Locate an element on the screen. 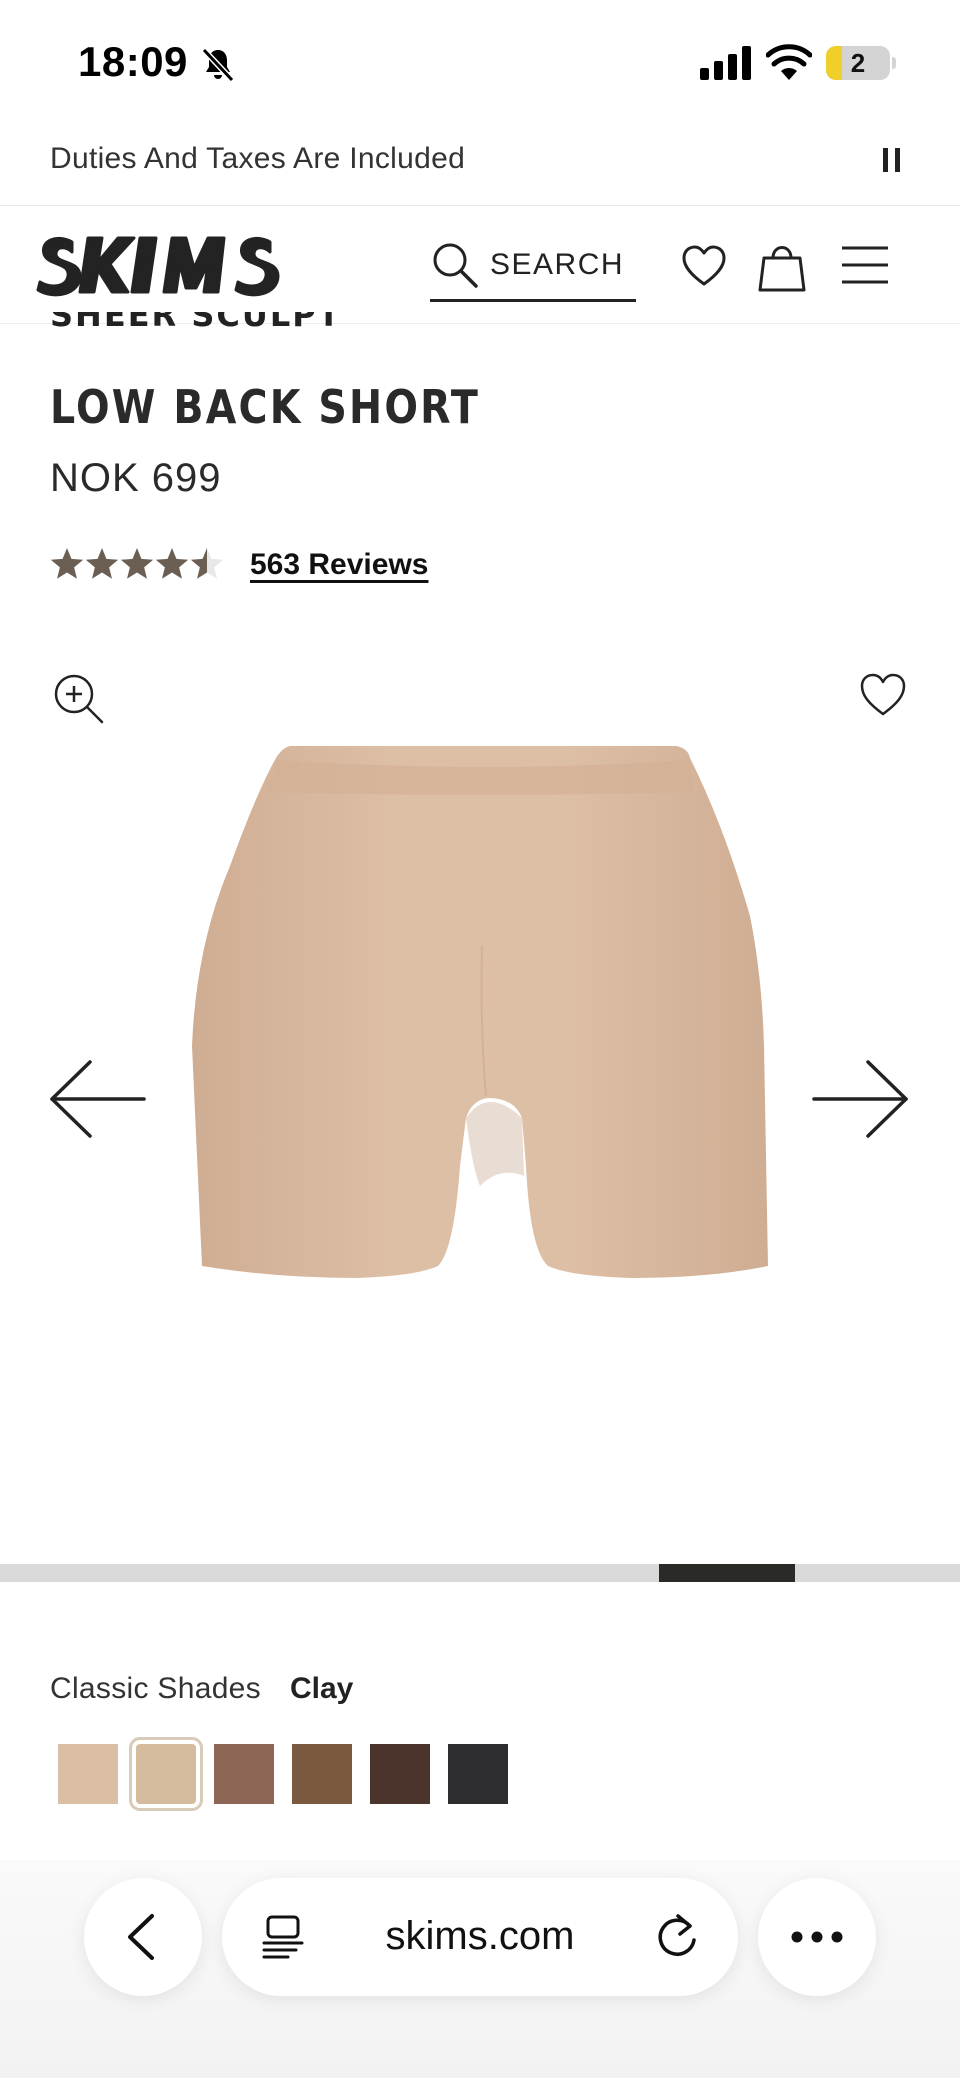 The height and width of the screenshot is (2078, 960). address-bar: skims.com is located at coordinates (480, 1937).